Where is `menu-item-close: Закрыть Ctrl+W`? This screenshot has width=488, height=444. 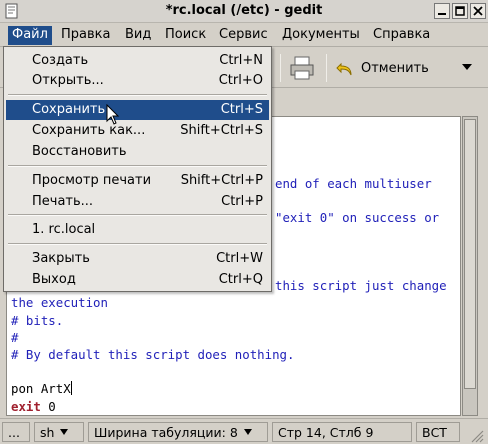
menu-item-close: Закрыть Ctrl+W is located at coordinates (137, 259).